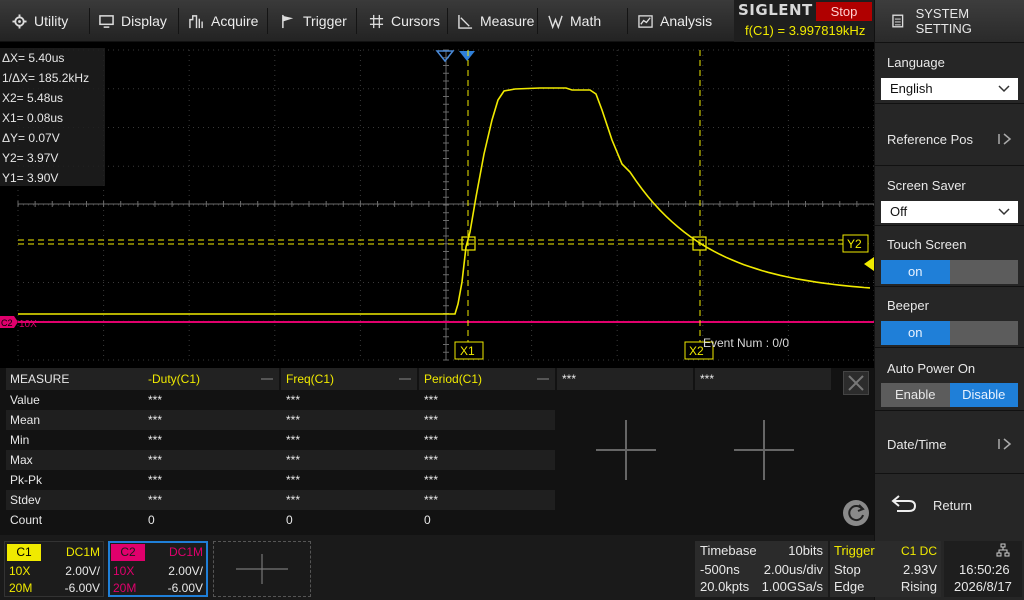  I want to click on frequency-counter: f(C1) = 3.997819kHz, so click(805, 30).